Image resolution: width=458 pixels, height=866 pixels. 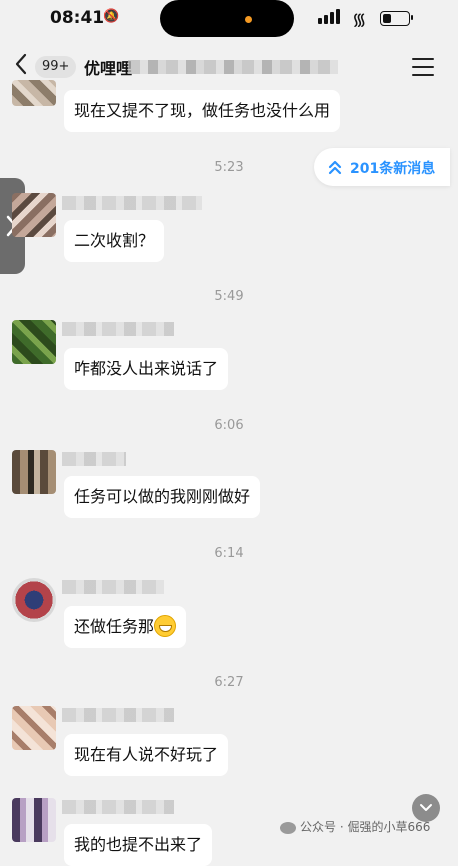 I want to click on message-bubble: 二次收割？, so click(x=114, y=241).